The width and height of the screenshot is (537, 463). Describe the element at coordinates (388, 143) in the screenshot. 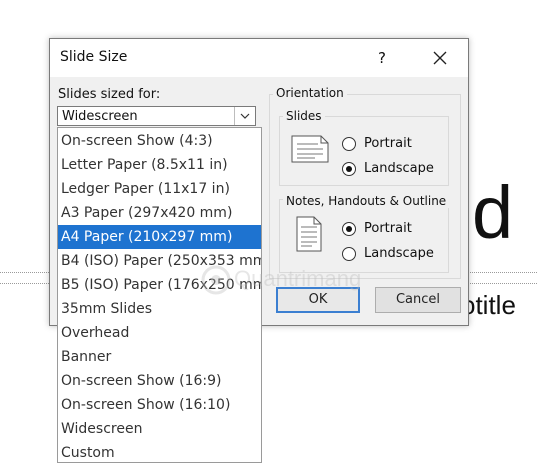

I see `slides-portrait-label: Portrait` at that location.